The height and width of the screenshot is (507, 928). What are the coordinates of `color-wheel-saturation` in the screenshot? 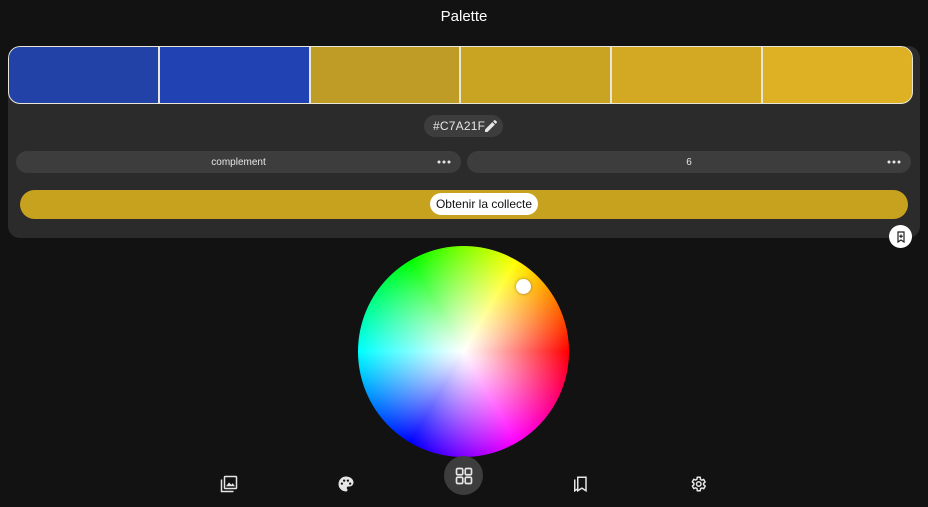 It's located at (463, 351).